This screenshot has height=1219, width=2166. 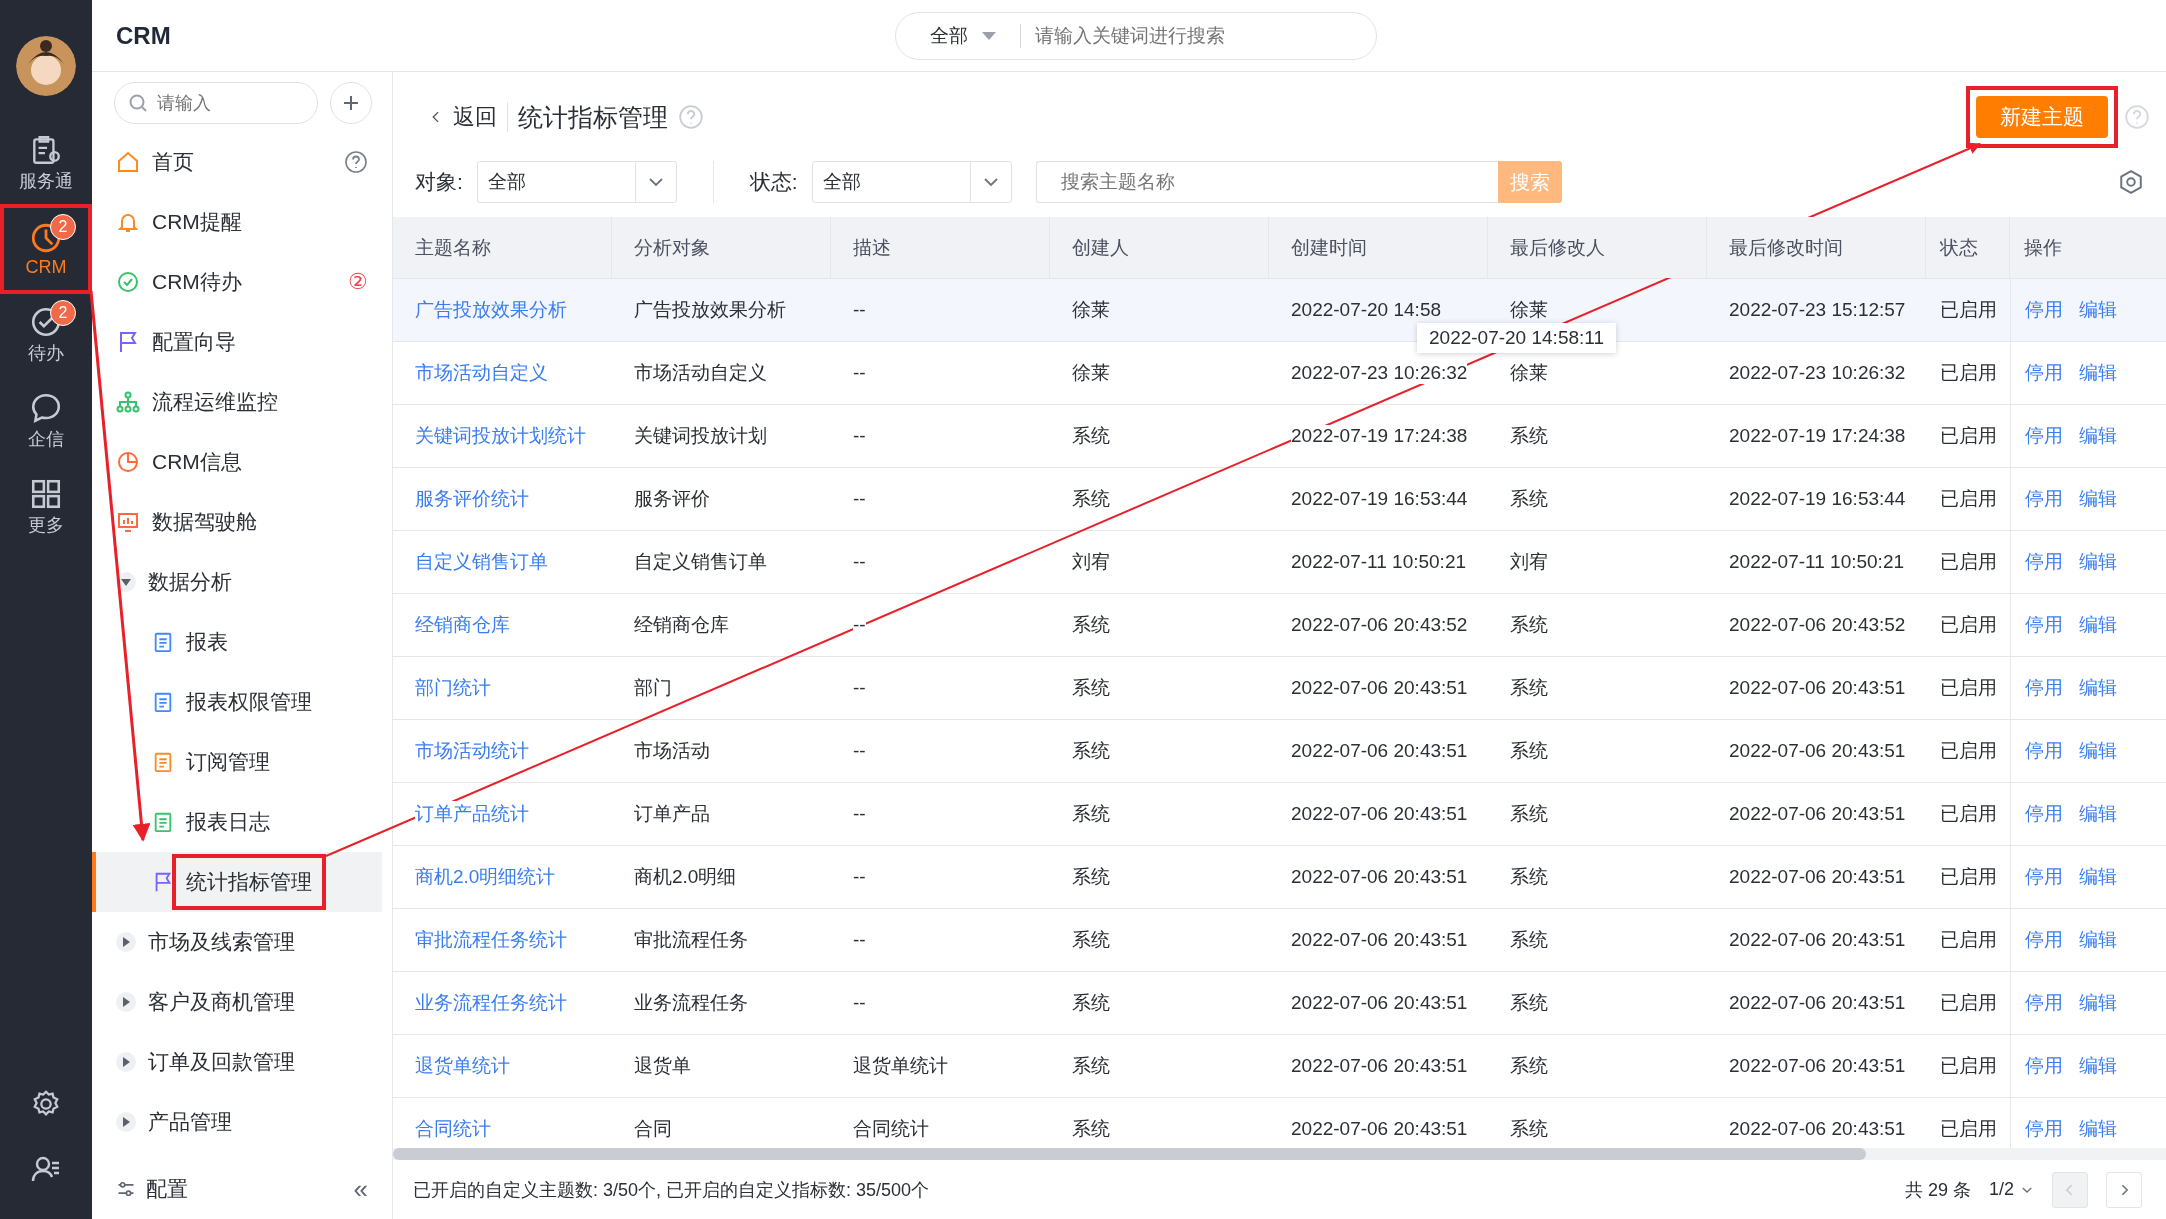 What do you see at coordinates (773, 182) in the screenshot?
I see `filter-label: 状态:` at bounding box center [773, 182].